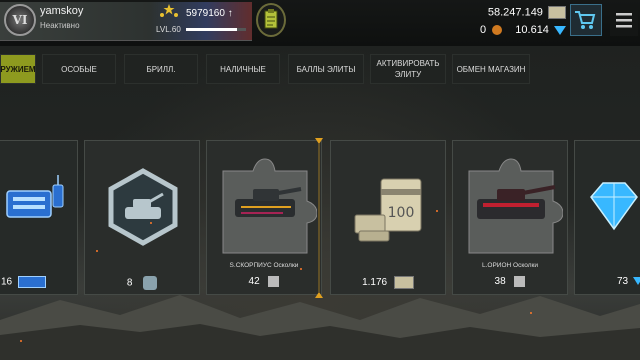 This screenshot has width=640, height=360. I want to click on tab-label: ОБМЕН МАГАЗИН, so click(491, 69).